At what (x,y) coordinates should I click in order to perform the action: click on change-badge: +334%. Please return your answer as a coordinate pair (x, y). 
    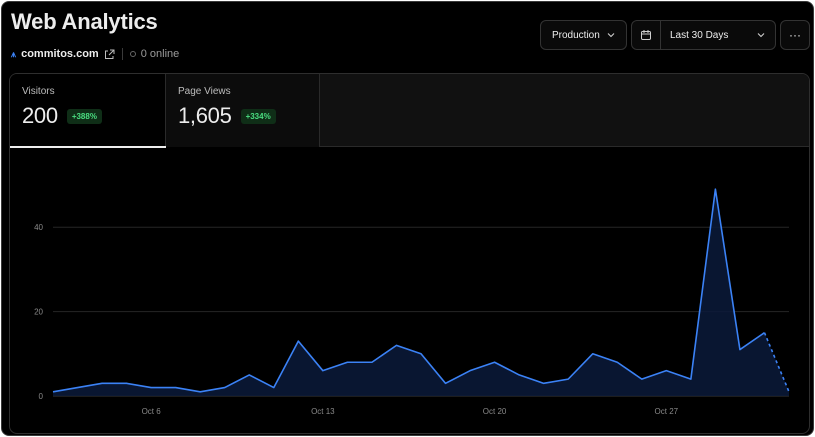
    Looking at the image, I should click on (258, 116).